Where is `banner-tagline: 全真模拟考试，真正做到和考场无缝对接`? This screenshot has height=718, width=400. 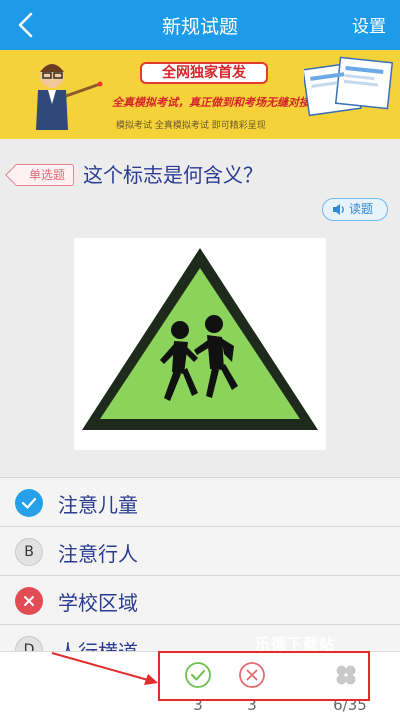
banner-tagline: 全真模拟考试，真正做到和考场无缝对接 is located at coordinates (211, 102).